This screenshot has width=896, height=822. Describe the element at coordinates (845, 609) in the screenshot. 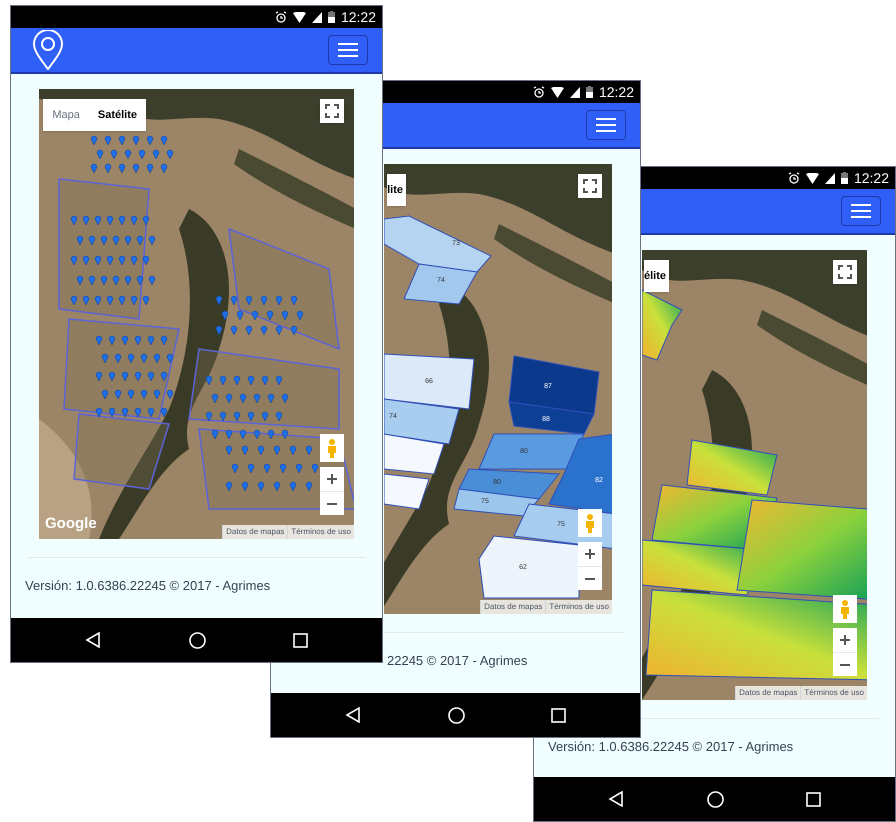

I see `person-icon` at that location.